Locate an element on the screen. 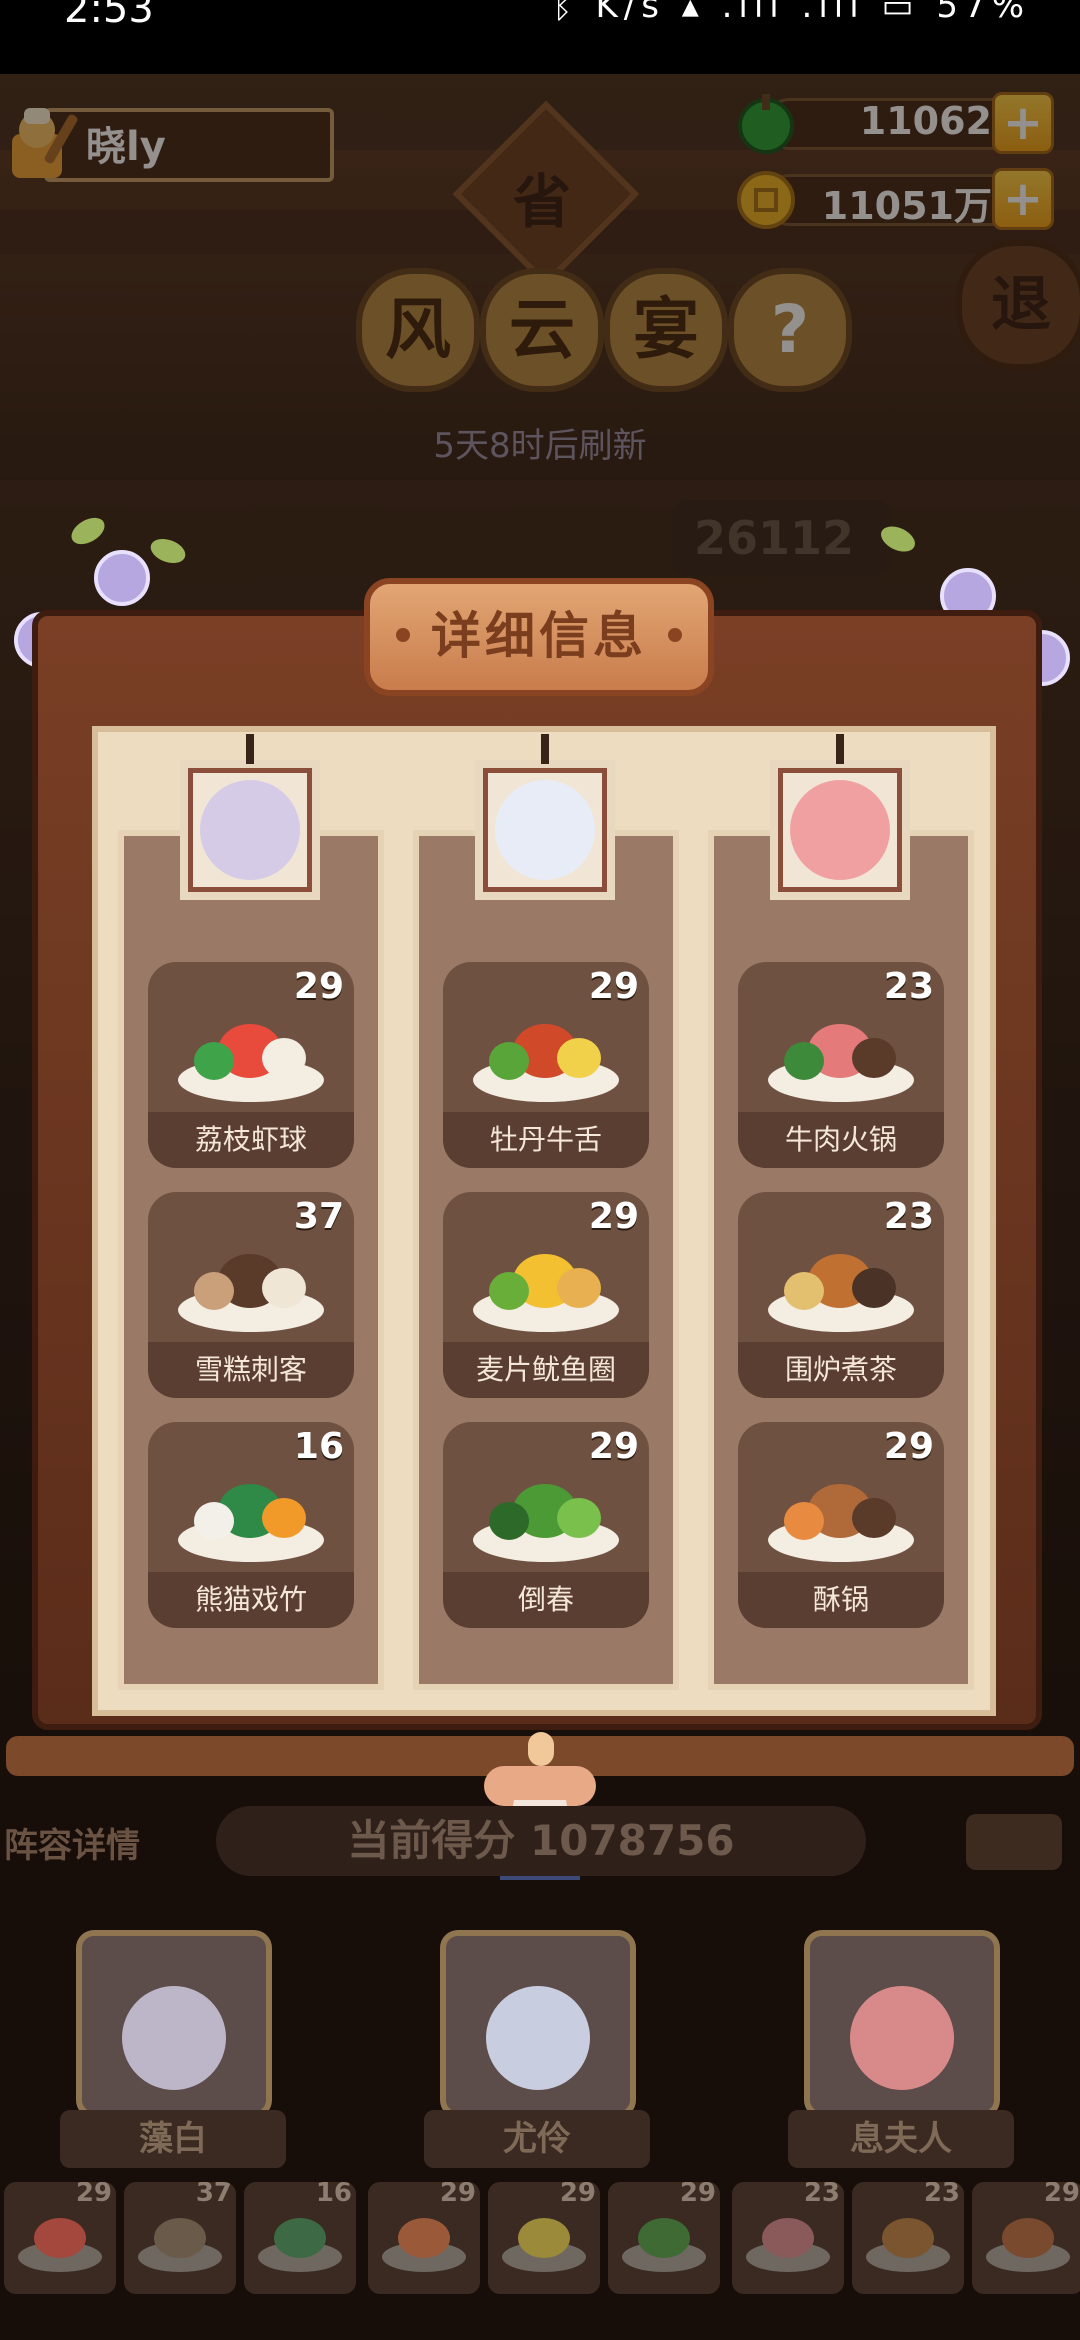 The height and width of the screenshot is (2340, 1080). character-name-2: 尤伶 is located at coordinates (537, 2139).